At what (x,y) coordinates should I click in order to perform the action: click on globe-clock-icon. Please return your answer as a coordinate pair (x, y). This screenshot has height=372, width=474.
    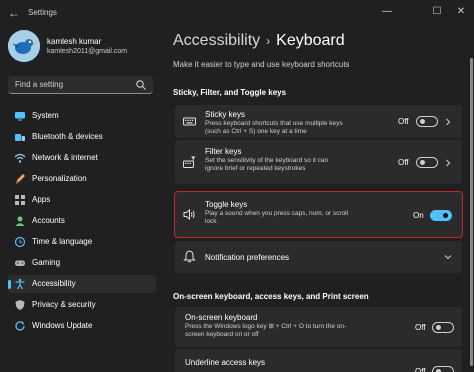
    Looking at the image, I should click on (20, 242).